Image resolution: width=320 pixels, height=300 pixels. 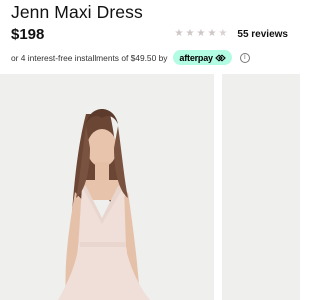 What do you see at coordinates (196, 57) in the screenshot?
I see `afterpay-label: afterpay` at bounding box center [196, 57].